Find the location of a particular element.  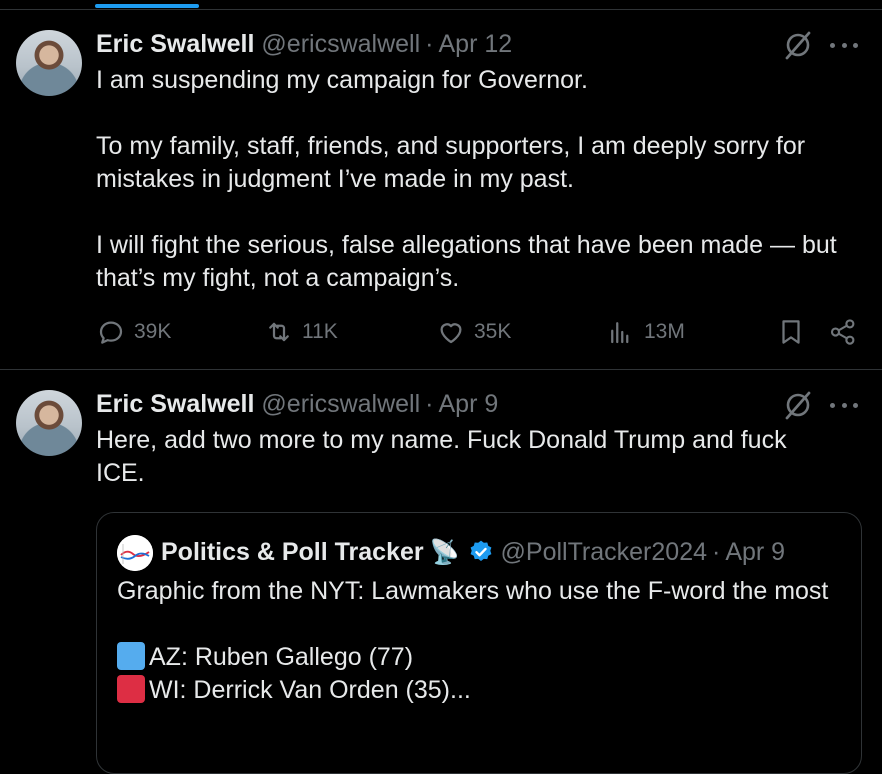

satellite-dish-emoji: 📡 is located at coordinates (444, 552).